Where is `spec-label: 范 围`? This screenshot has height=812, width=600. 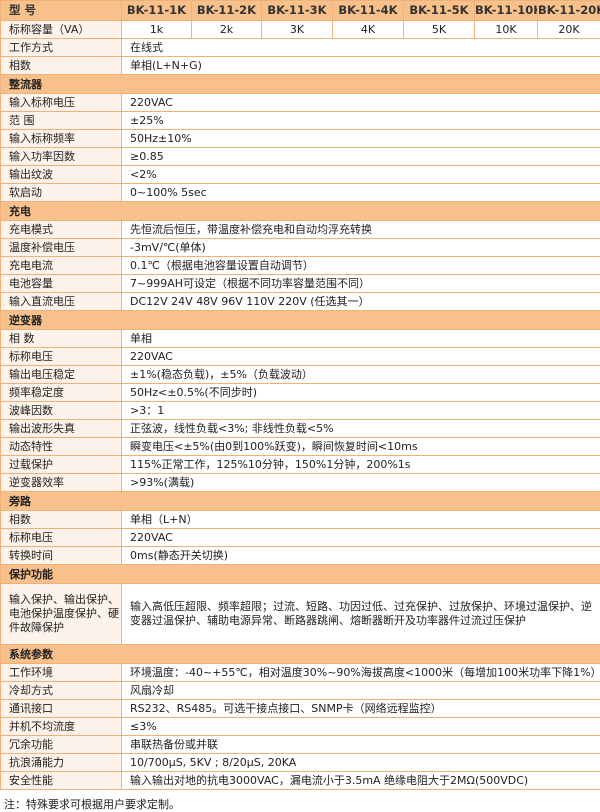
spec-label: 范 围 is located at coordinates (61, 121).